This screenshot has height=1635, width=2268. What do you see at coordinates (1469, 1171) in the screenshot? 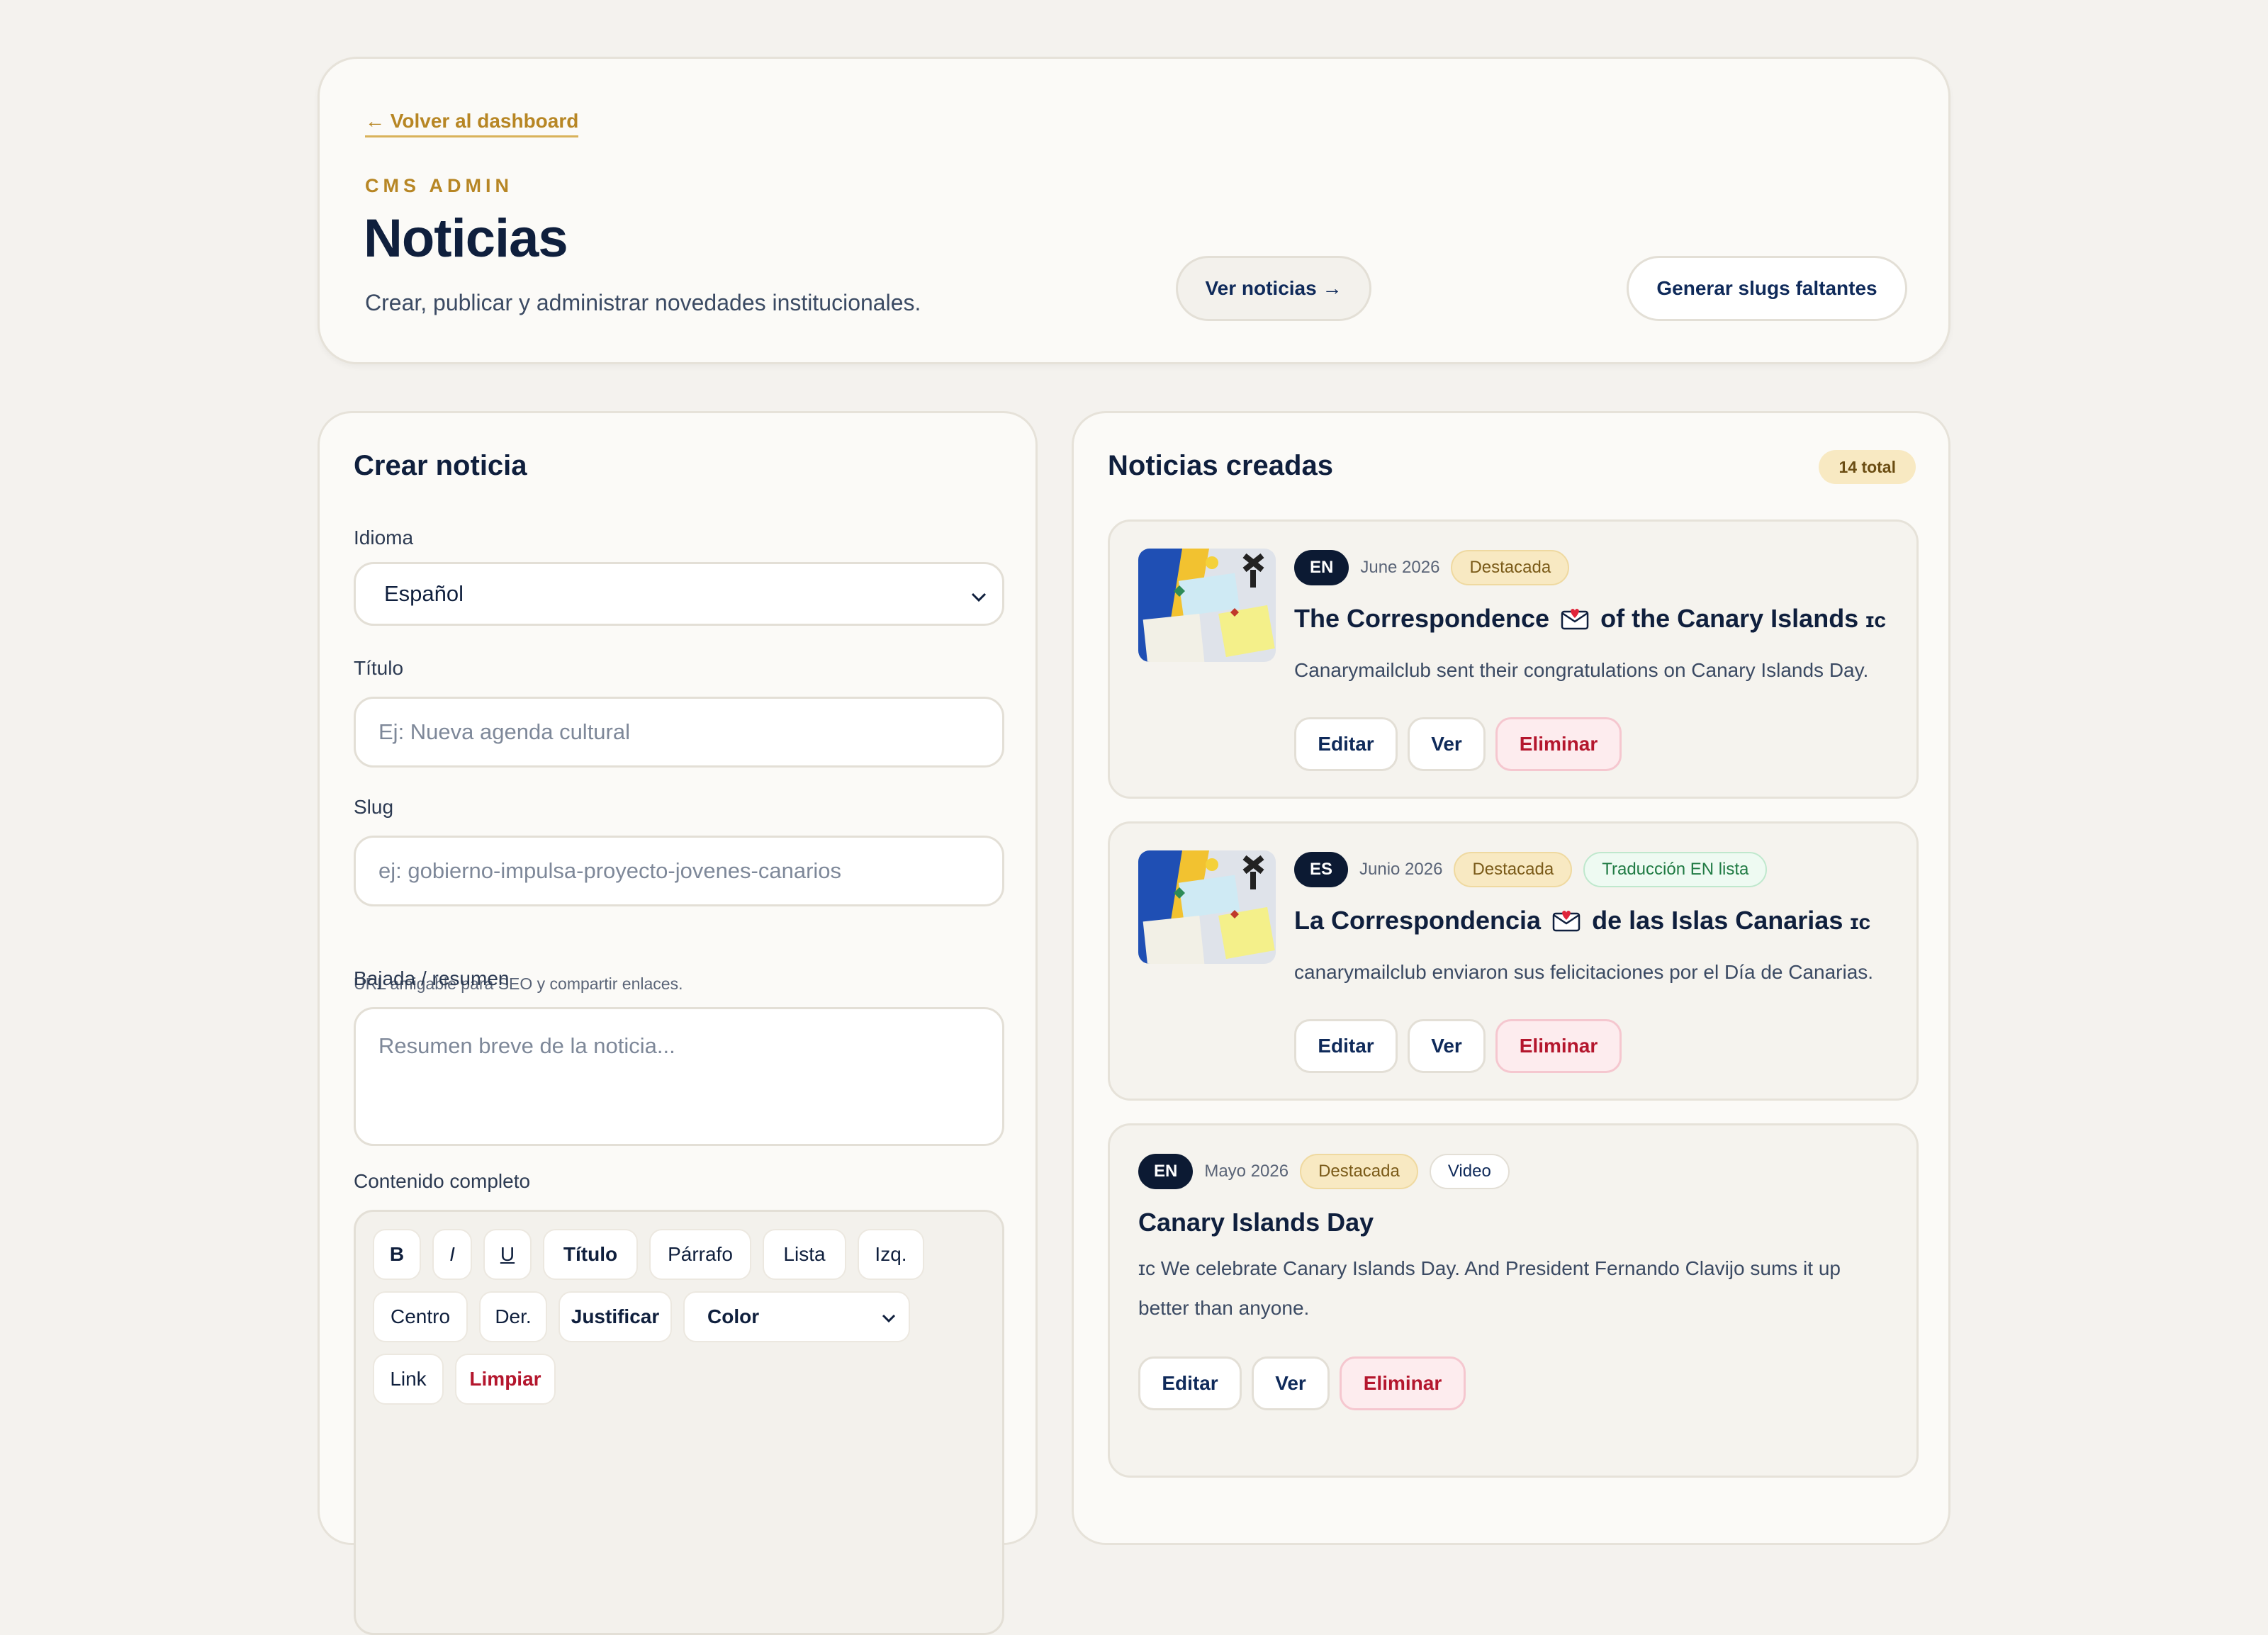
I see `video-badge: Video` at bounding box center [1469, 1171].